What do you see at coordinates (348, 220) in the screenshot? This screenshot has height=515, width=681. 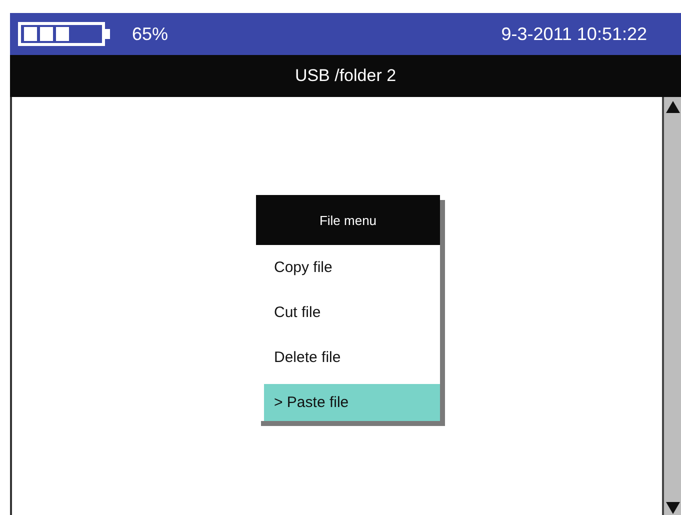 I see `menu-title: File menu` at bounding box center [348, 220].